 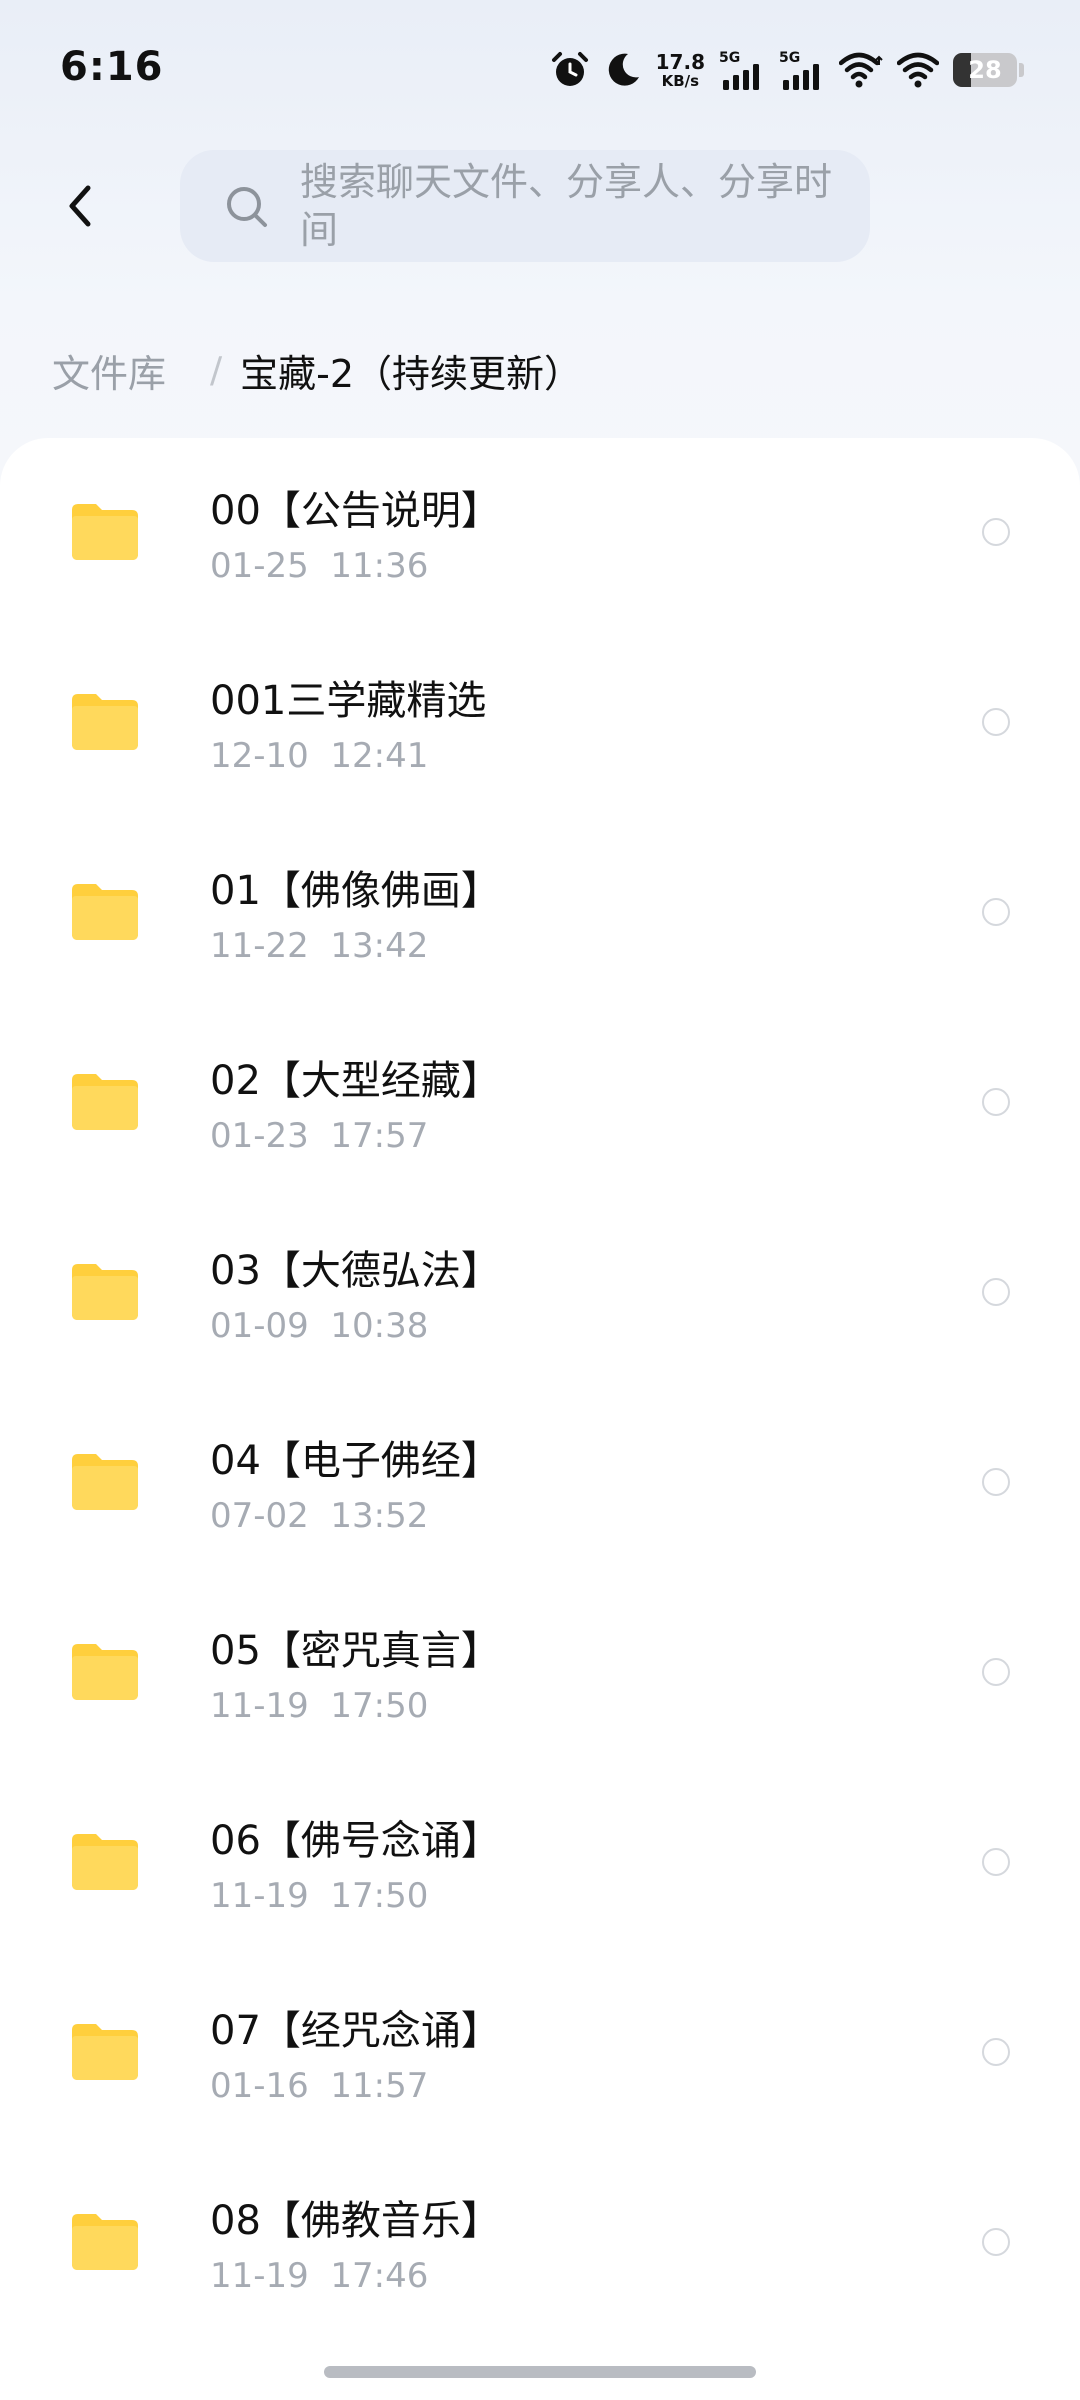 I want to click on file-name: 01【佛像佛画】, so click(x=355, y=891).